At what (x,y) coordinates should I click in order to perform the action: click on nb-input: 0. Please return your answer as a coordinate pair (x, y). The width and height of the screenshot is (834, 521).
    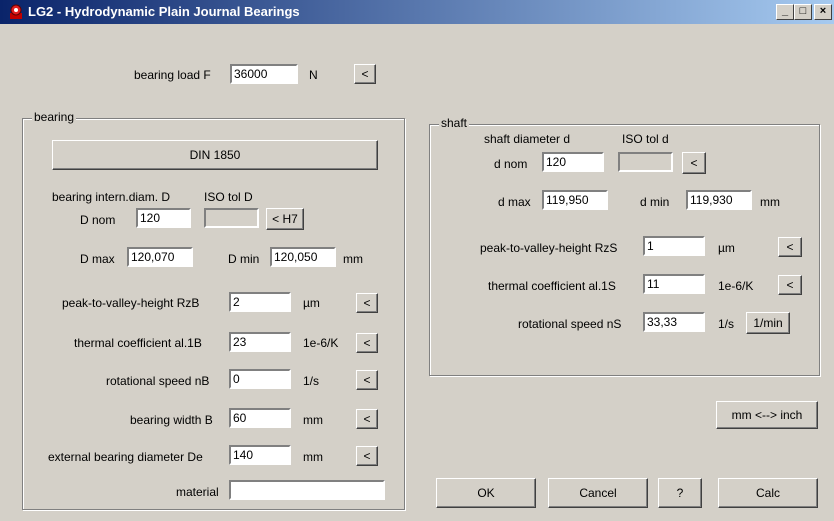
    Looking at the image, I should click on (260, 379).